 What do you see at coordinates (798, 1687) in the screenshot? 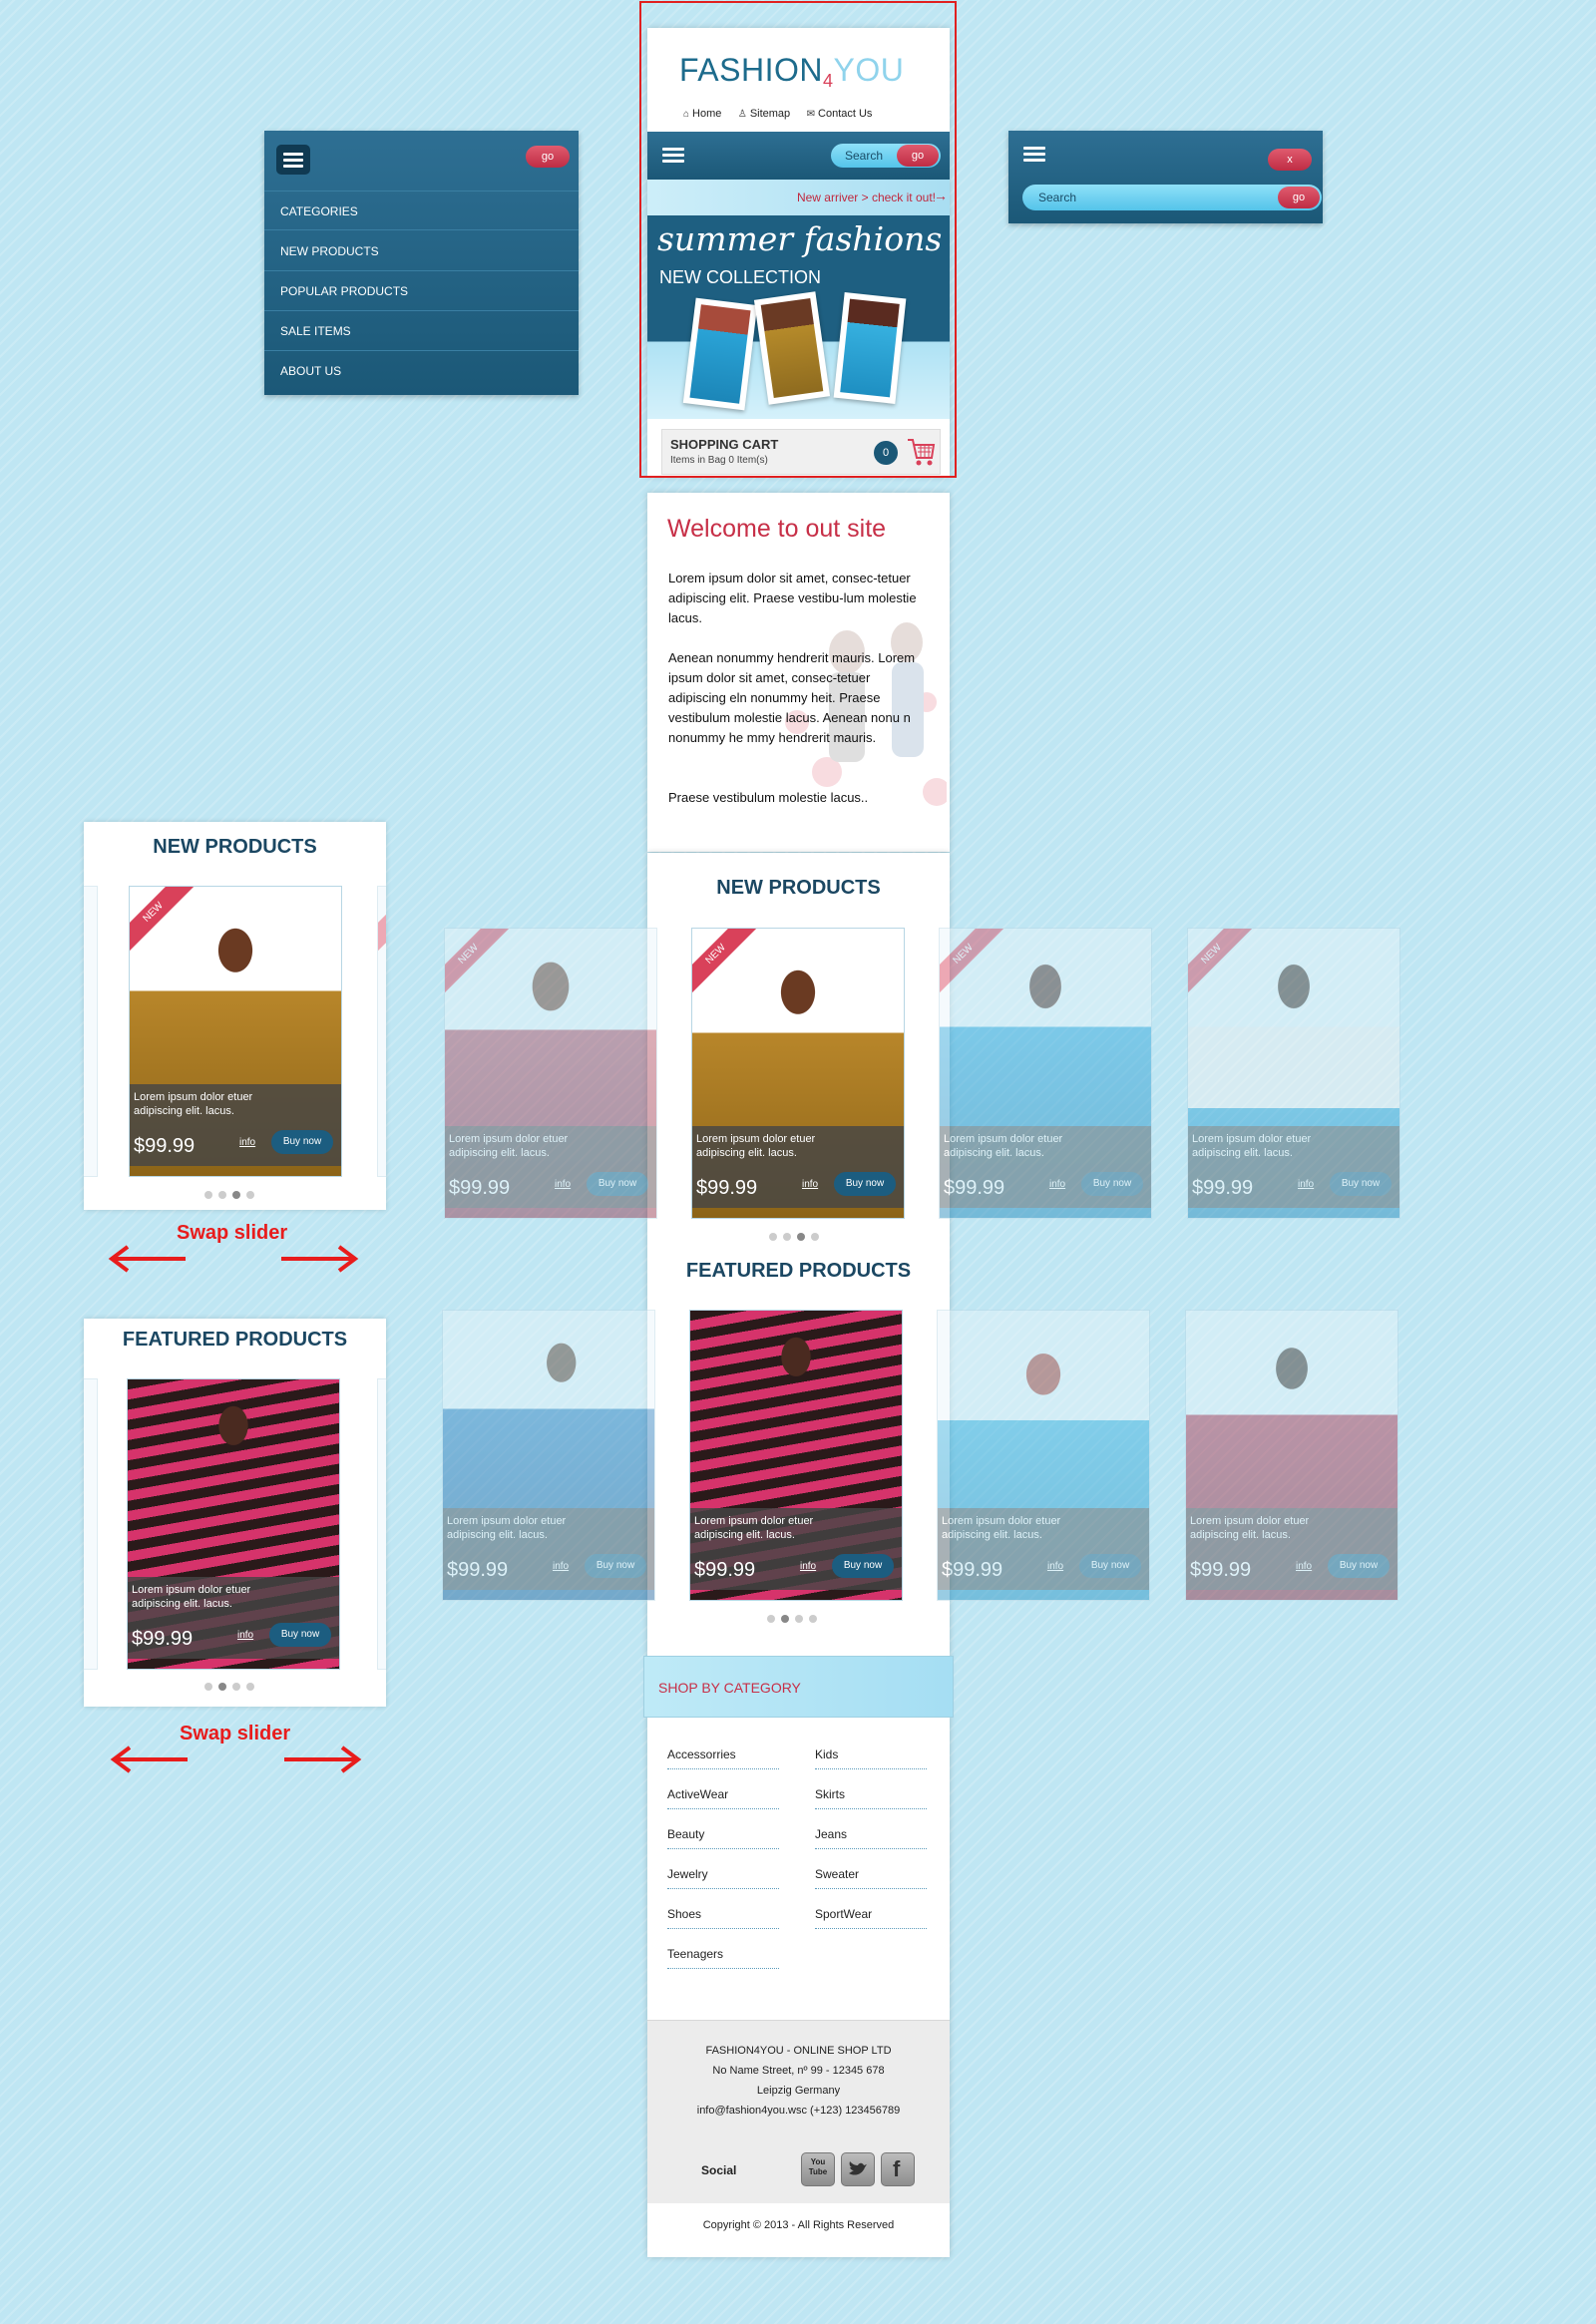
I see `shop-by-category-header: SHOP BY CATEGORY` at bounding box center [798, 1687].